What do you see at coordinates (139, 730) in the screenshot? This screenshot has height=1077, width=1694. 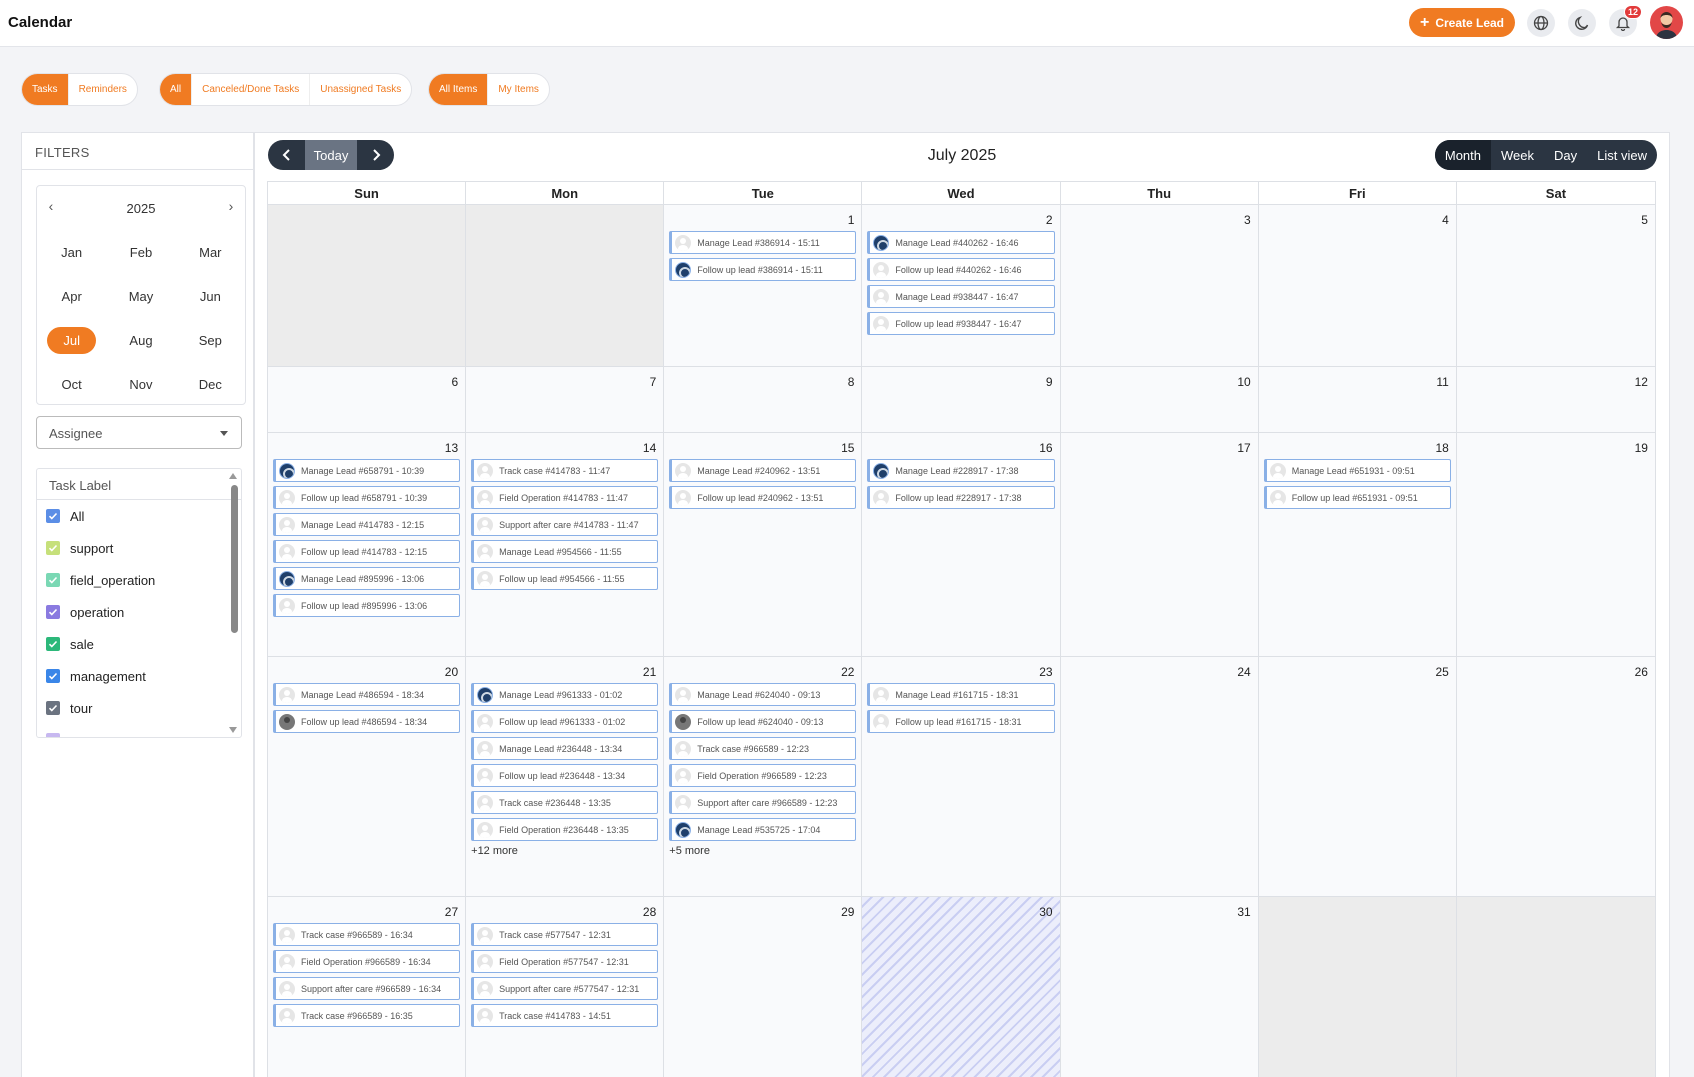 I see `task-label-item` at bounding box center [139, 730].